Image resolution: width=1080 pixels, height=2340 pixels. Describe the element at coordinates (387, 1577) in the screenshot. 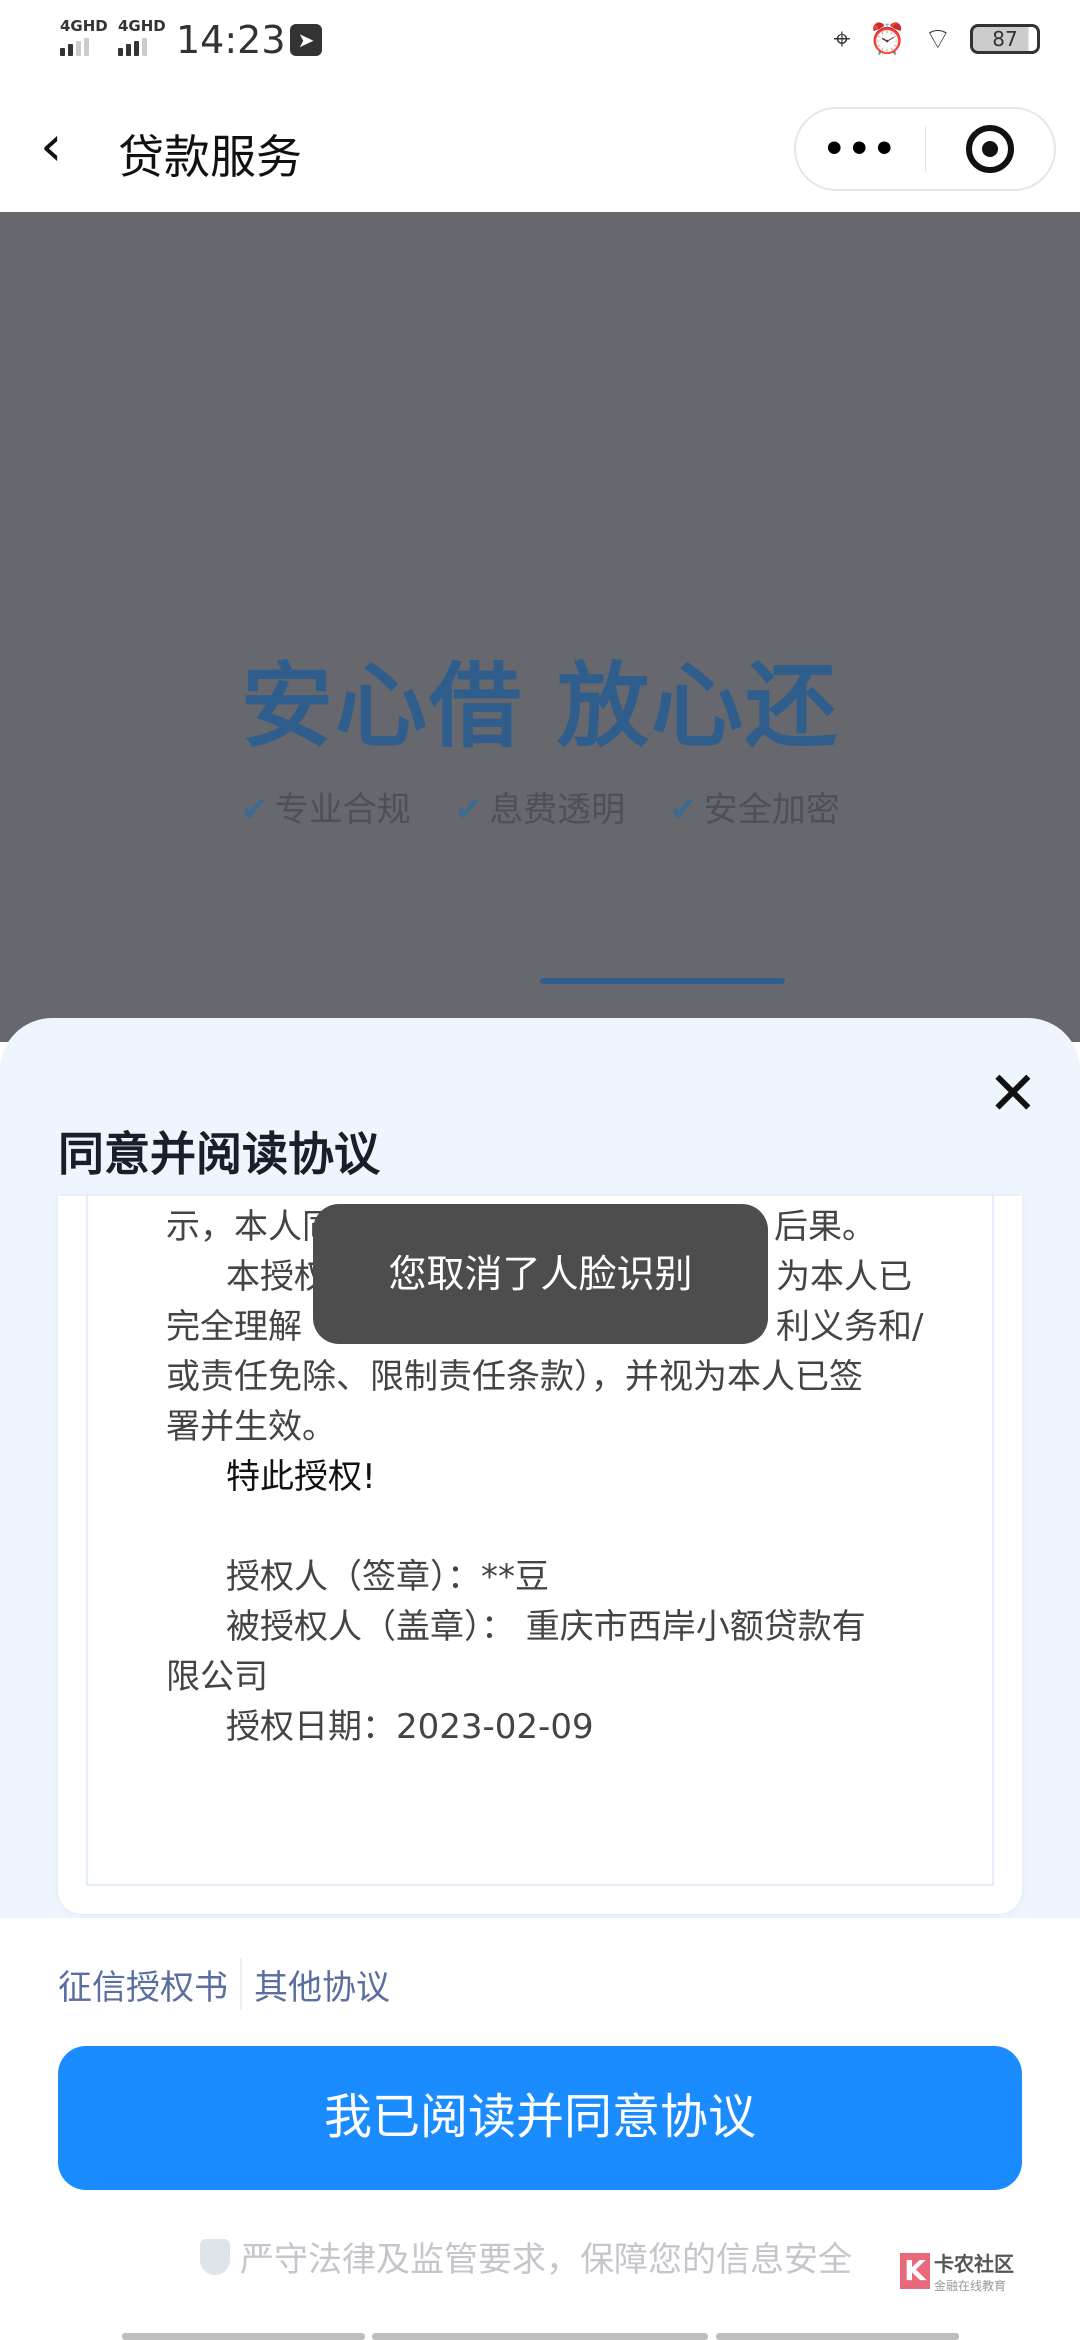

I see `doc-line: 授权人（签章）：**豆` at that location.